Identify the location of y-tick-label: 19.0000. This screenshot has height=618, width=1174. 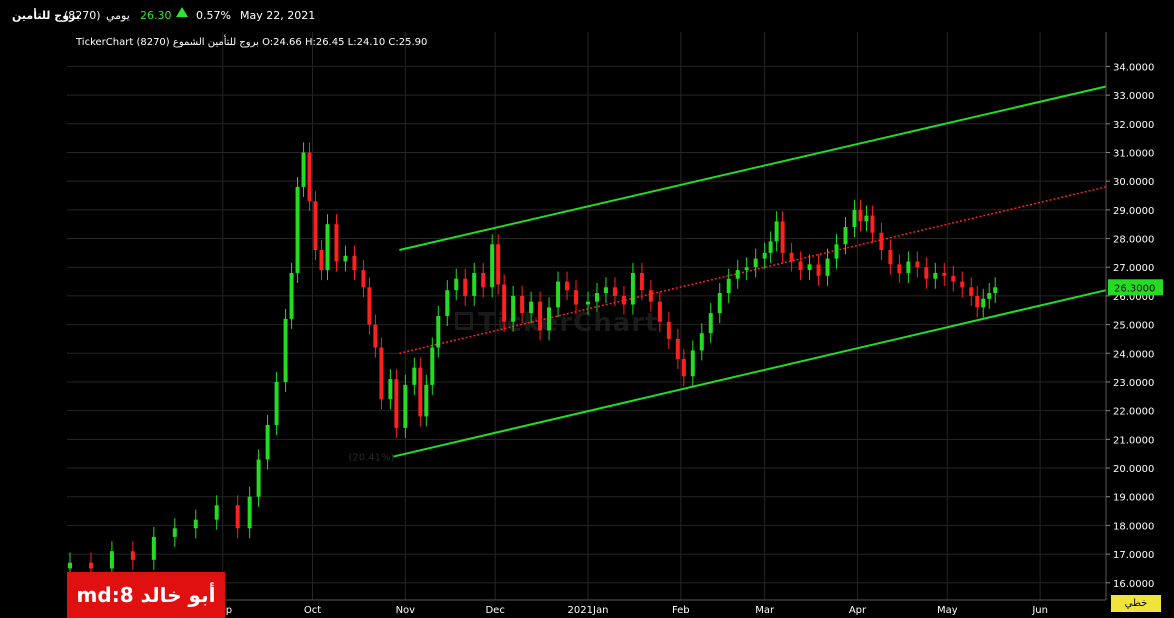
(1133, 498).